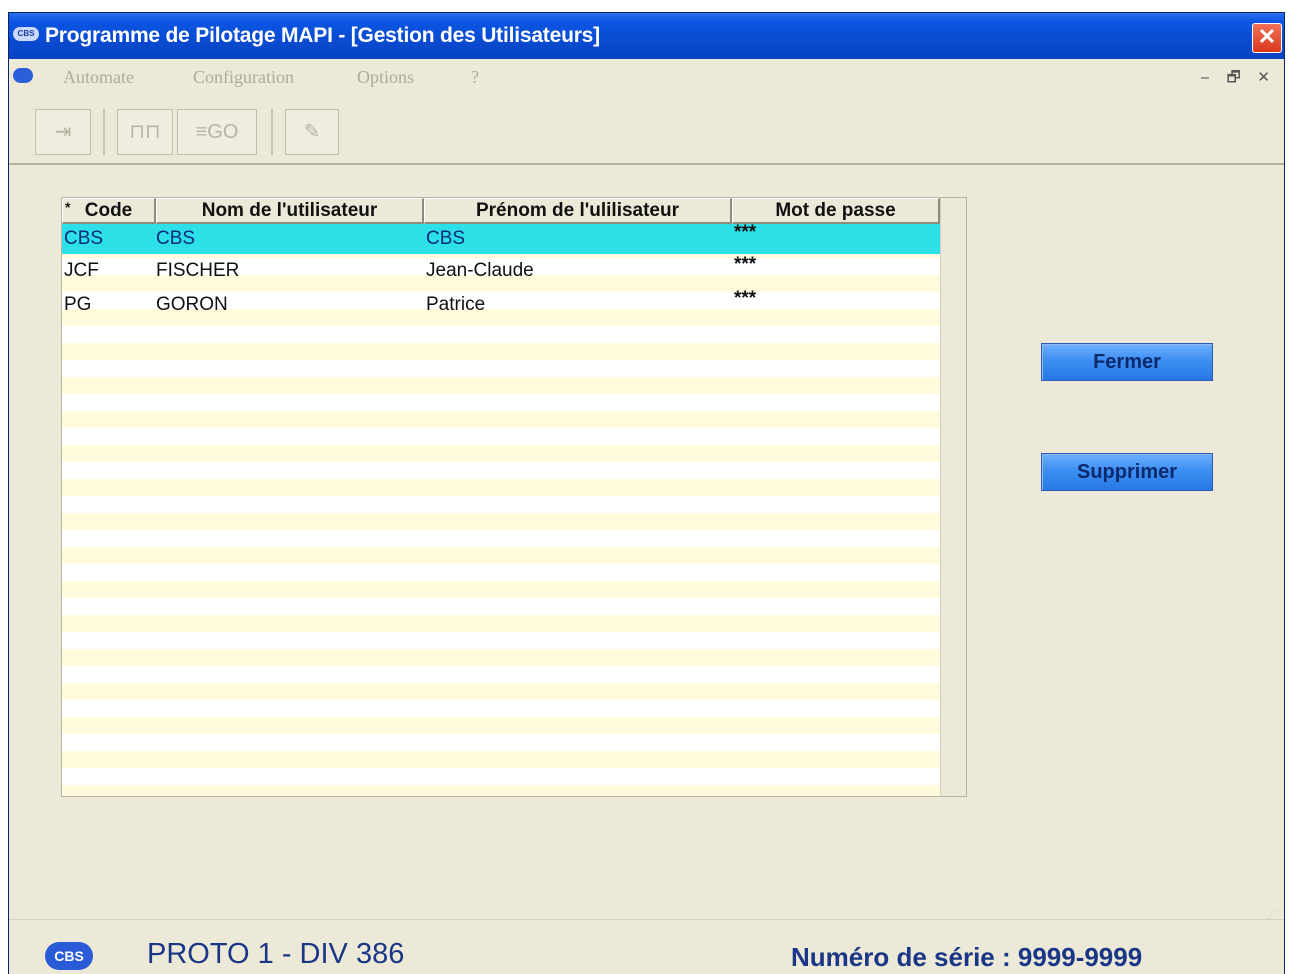 The image size is (1293, 974). What do you see at coordinates (217, 132) in the screenshot?
I see `go-icon: ≡GO` at bounding box center [217, 132].